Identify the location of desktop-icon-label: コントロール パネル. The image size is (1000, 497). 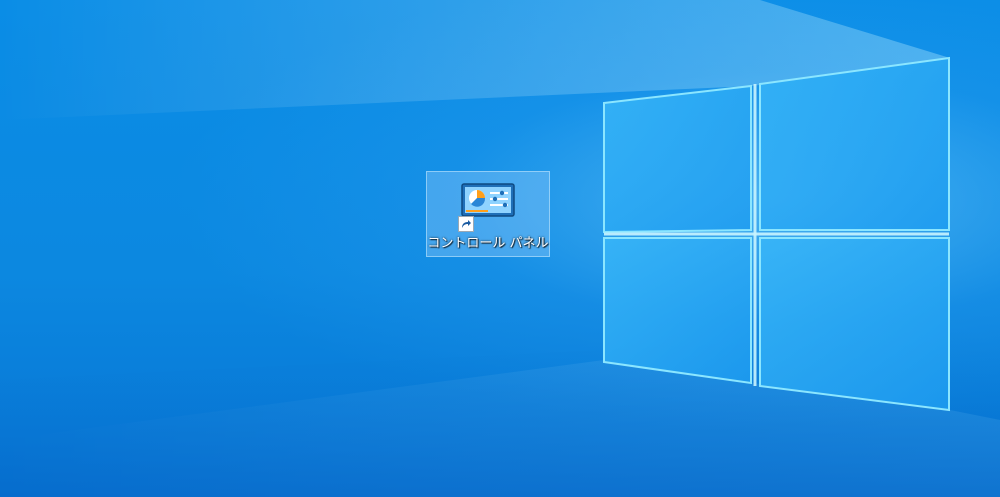
(488, 243).